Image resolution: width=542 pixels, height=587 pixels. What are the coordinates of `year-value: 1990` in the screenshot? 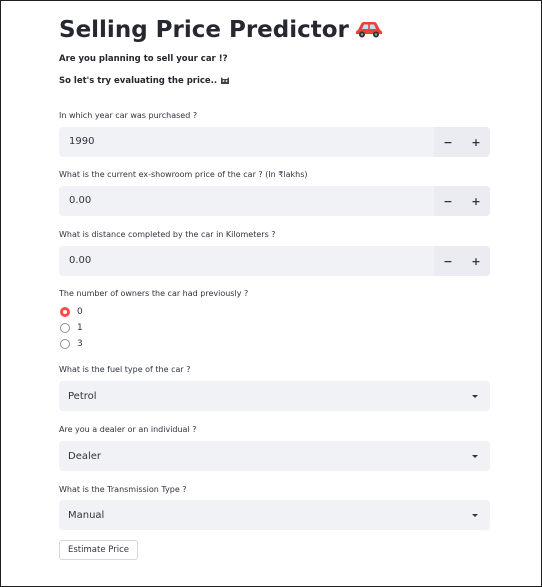 It's located at (246, 142).